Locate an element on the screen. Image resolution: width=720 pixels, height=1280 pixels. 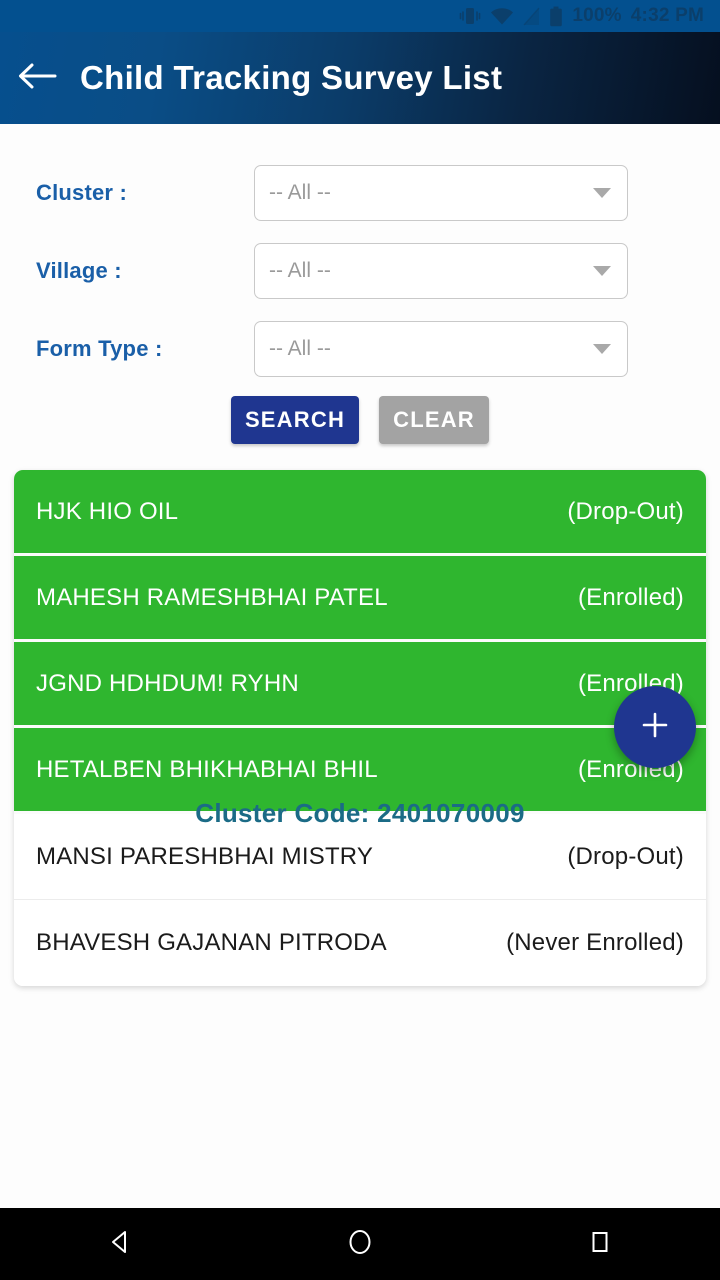
nav-home-button is located at coordinates (360, 1244).